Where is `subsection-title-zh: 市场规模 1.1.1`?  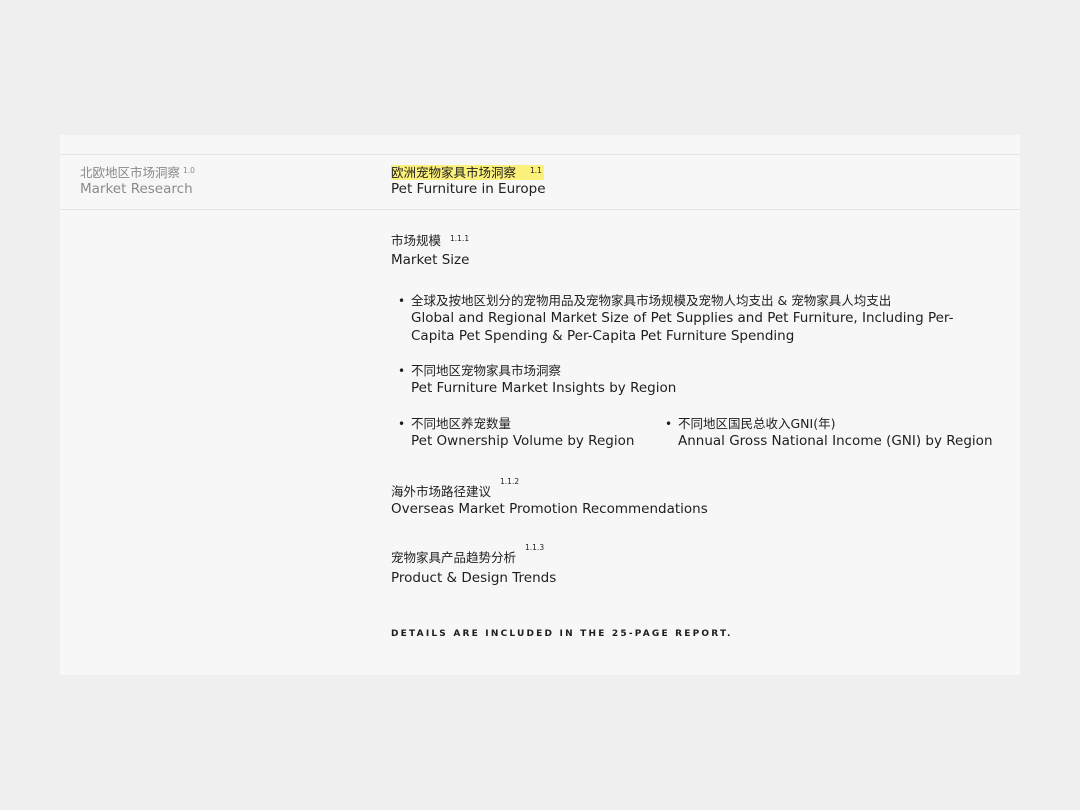
subsection-title-zh: 市场规模 1.1.1 is located at coordinates (430, 241).